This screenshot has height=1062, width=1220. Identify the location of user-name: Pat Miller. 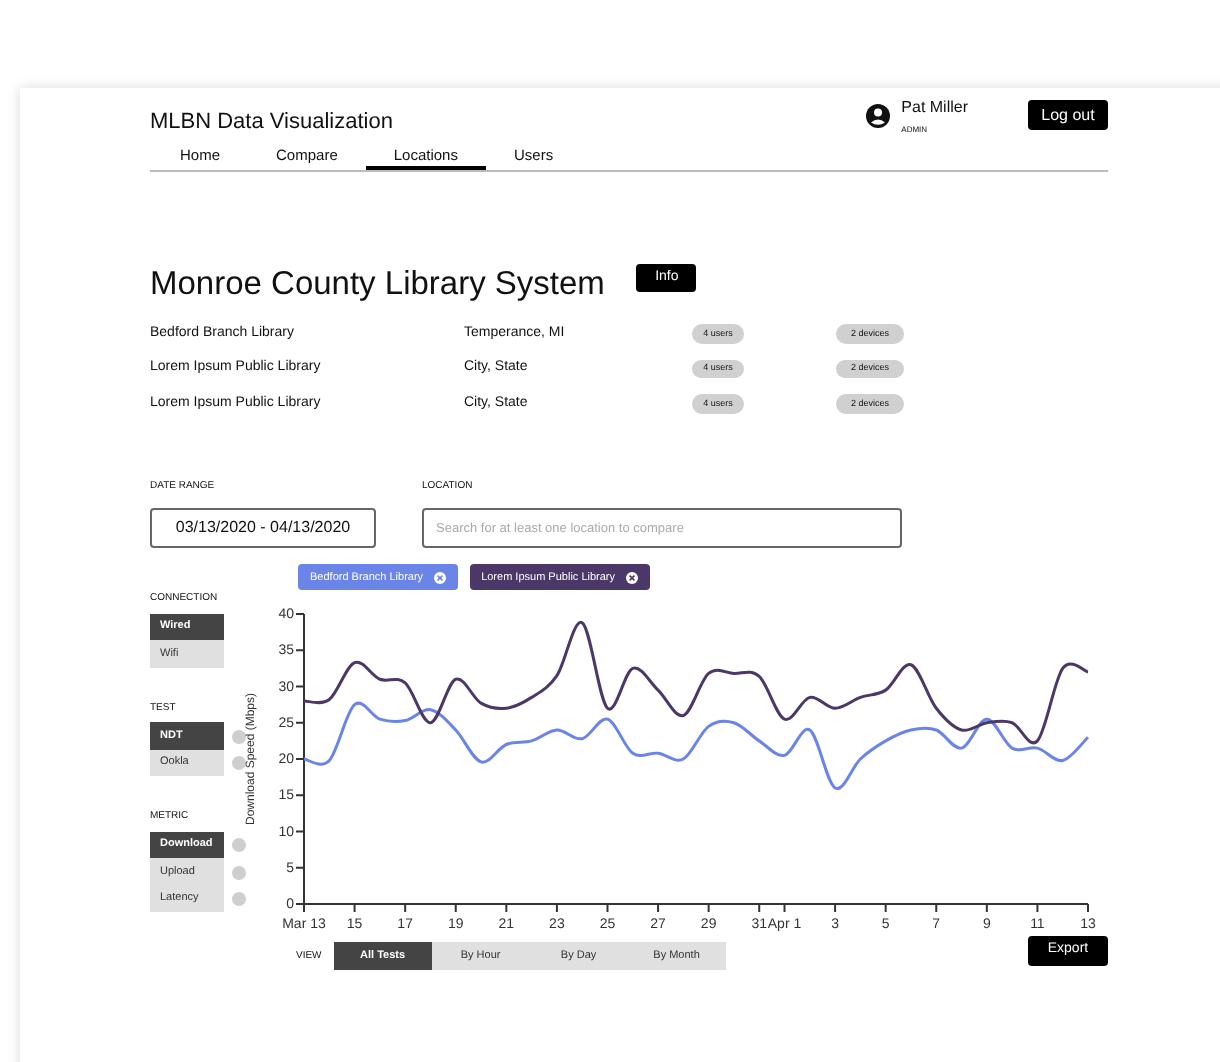
(934, 108).